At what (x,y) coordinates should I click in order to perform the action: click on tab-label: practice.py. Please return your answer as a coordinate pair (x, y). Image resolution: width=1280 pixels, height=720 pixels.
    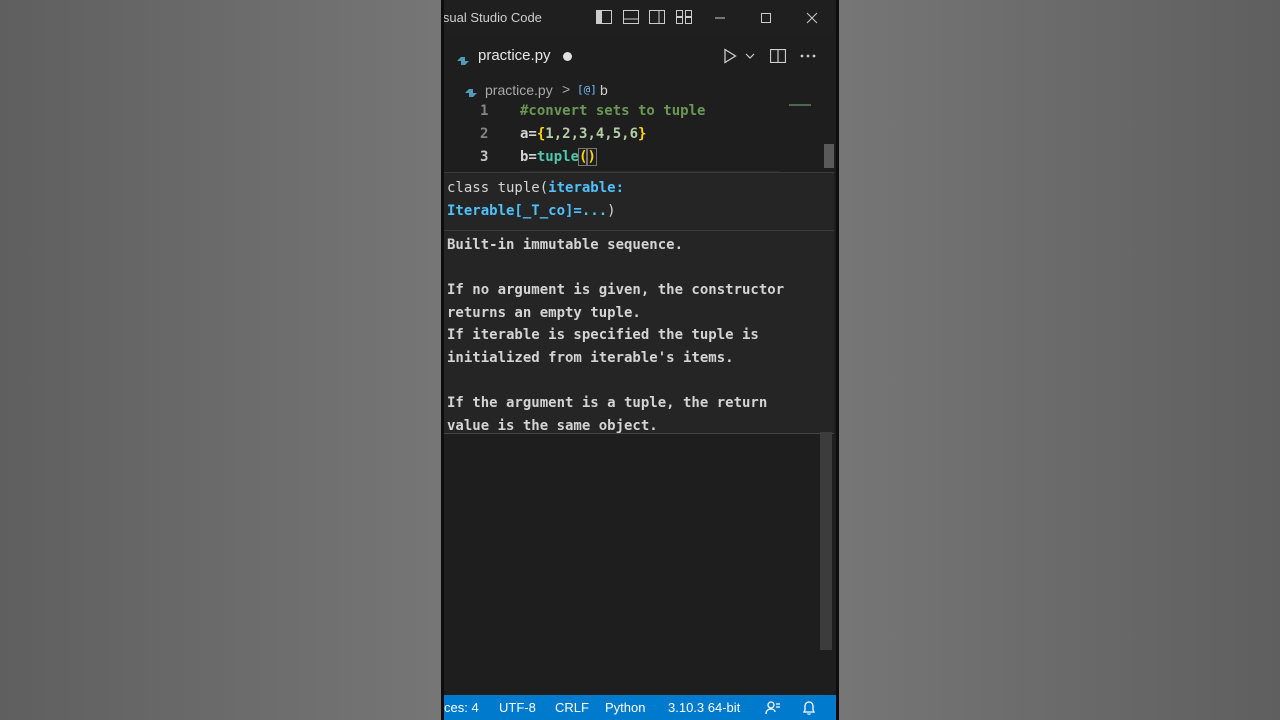
    Looking at the image, I should click on (514, 55).